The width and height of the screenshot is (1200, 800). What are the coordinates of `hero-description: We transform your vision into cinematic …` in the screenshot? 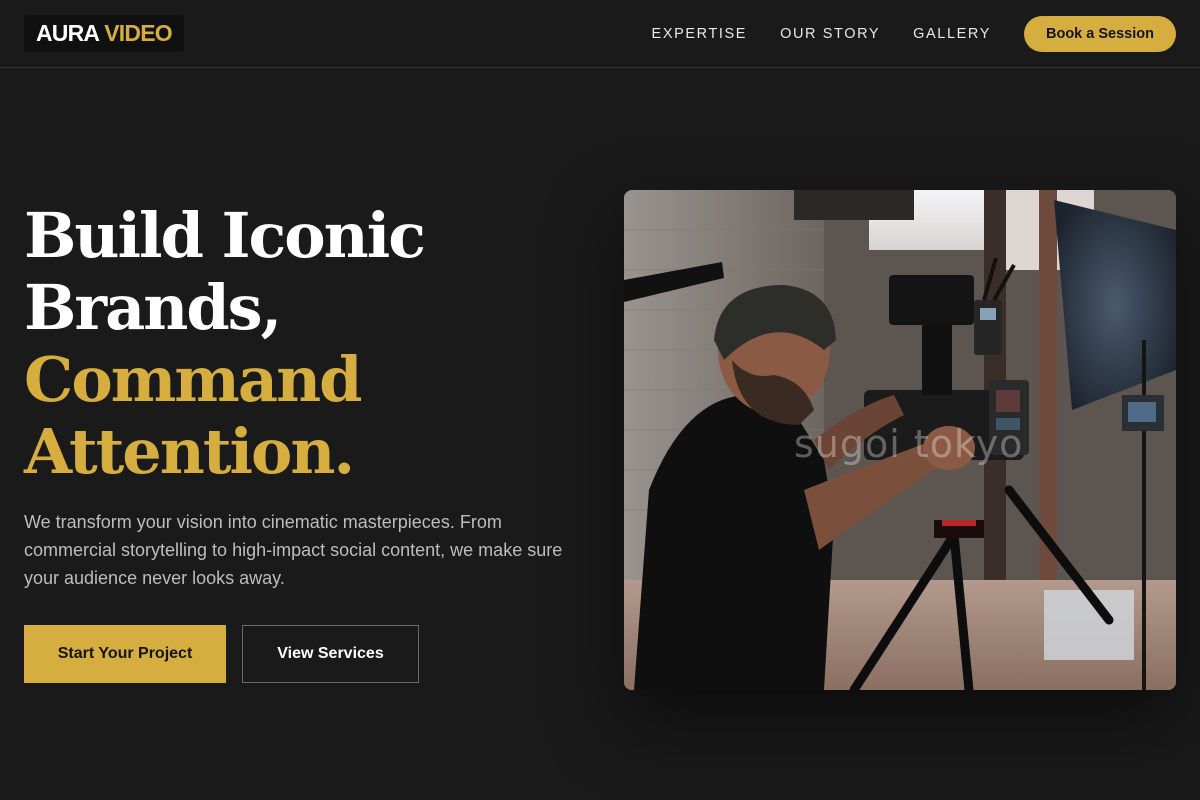 It's located at (293, 550).